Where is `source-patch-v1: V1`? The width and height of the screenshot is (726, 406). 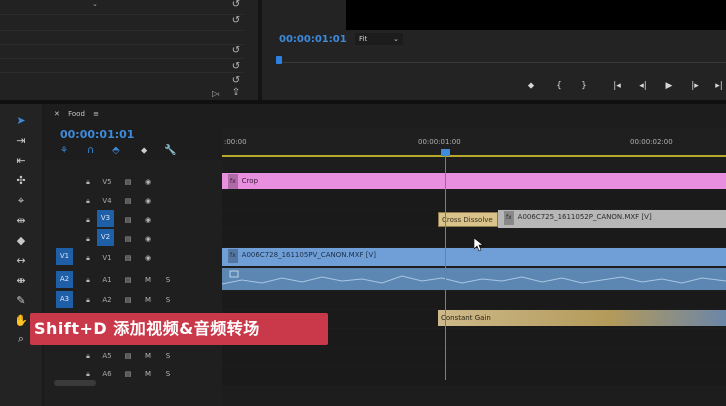
source-patch-v1: V1 is located at coordinates (64, 256).